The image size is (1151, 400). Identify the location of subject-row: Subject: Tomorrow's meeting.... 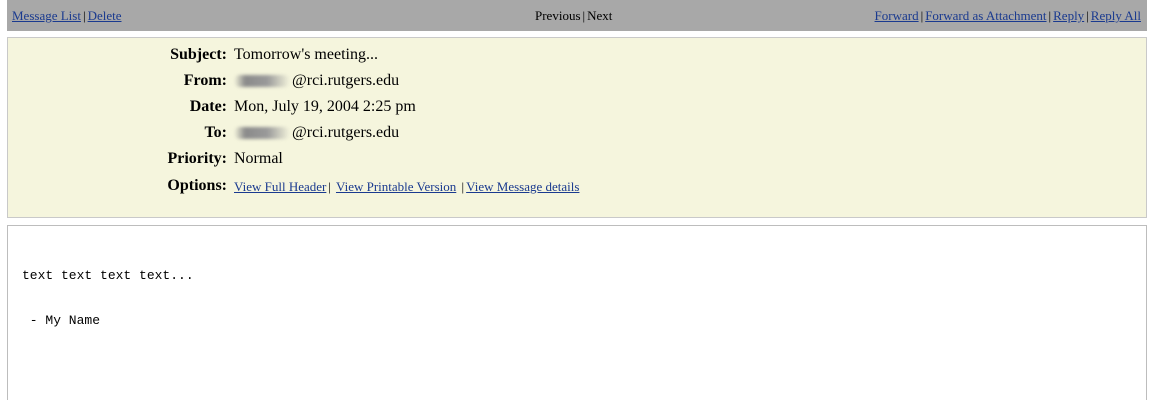
(577, 57).